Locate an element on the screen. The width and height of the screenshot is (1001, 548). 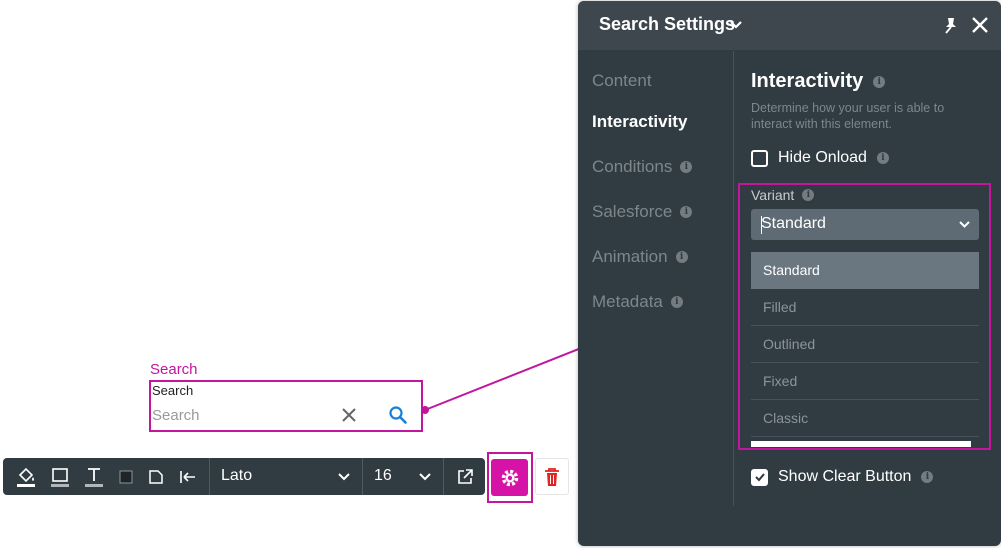
corner-icon is located at coordinates (156, 476).